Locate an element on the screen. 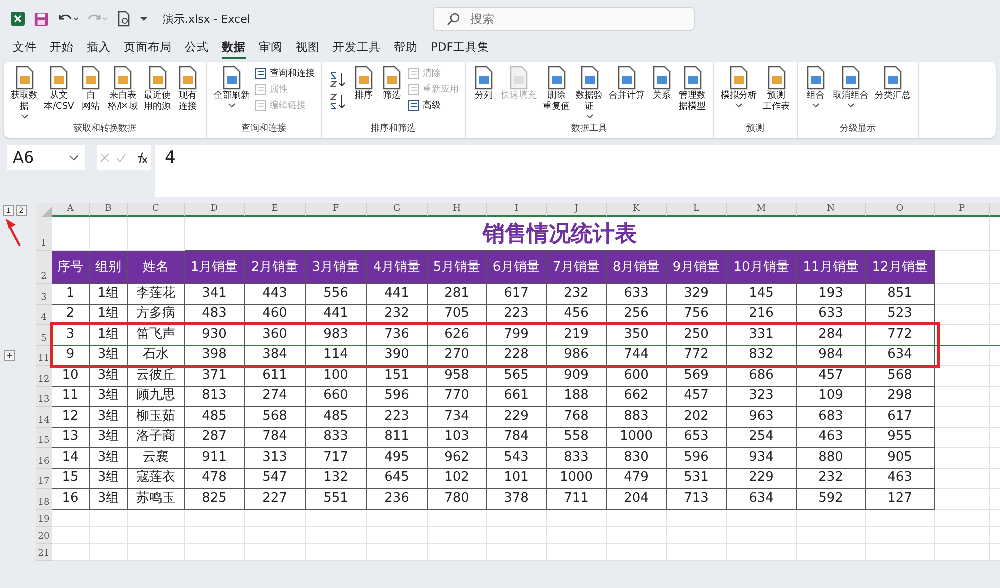 This screenshot has width=1000, height=588. ribbon-button: 删除 重复值 is located at coordinates (557, 89).